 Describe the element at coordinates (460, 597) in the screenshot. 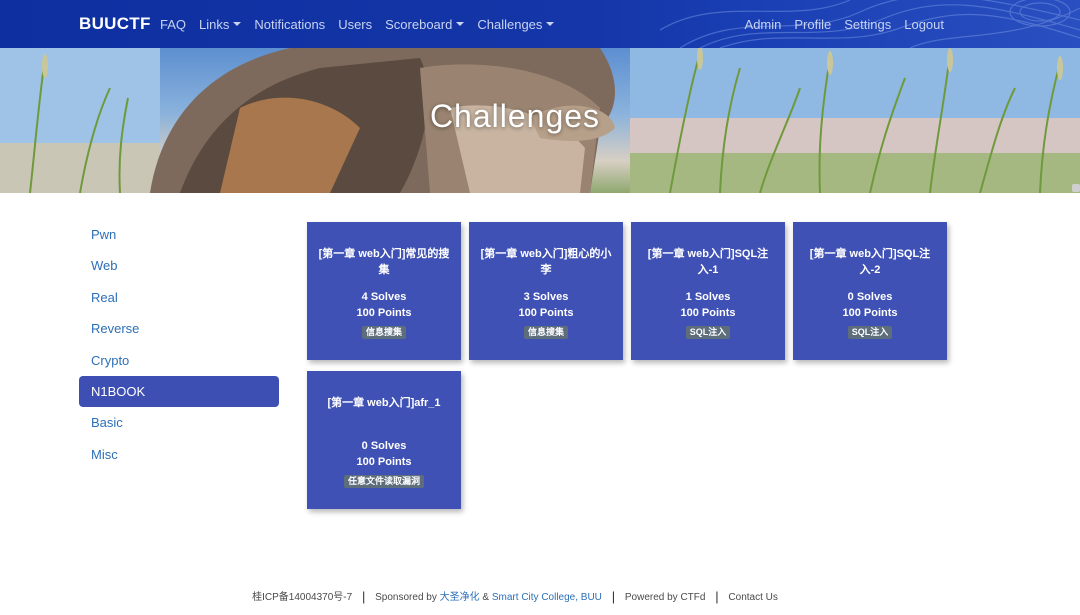

I see `footer-sponsor1-link: 大圣净化` at that location.